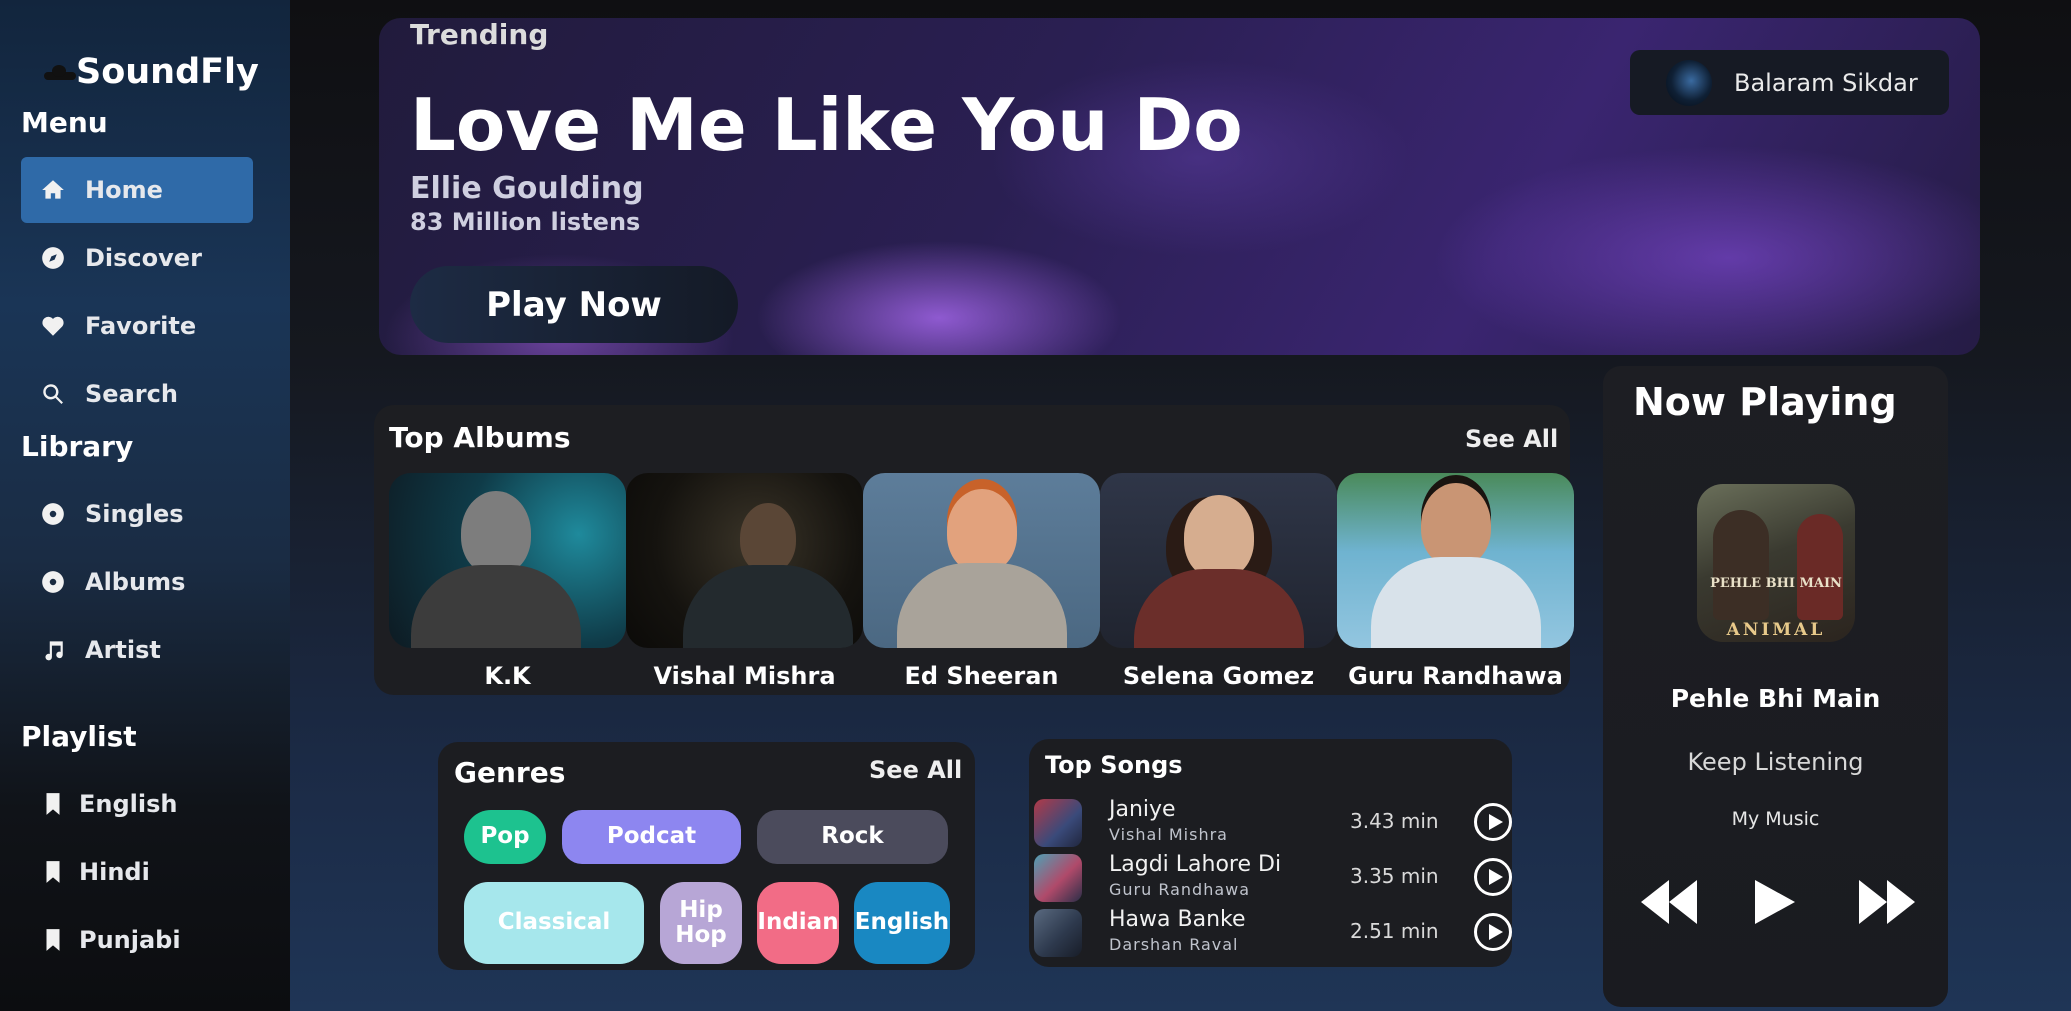  I want to click on album-card-ed-sheeran: Ed Sheeran, so click(981, 581).